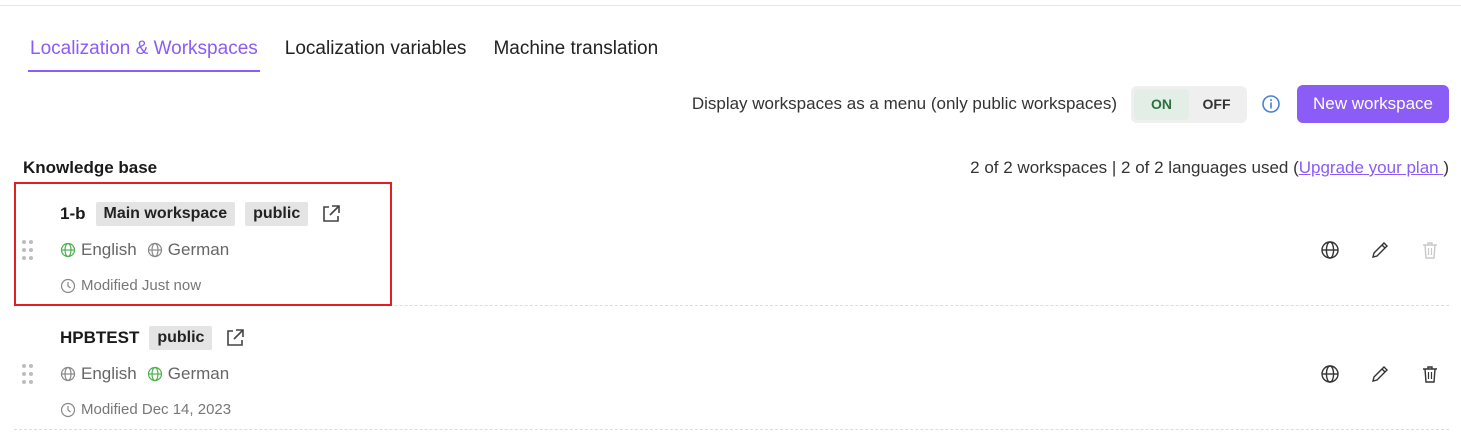 This screenshot has width=1461, height=446. I want to click on toggle-off-option: OFF, so click(1216, 104).